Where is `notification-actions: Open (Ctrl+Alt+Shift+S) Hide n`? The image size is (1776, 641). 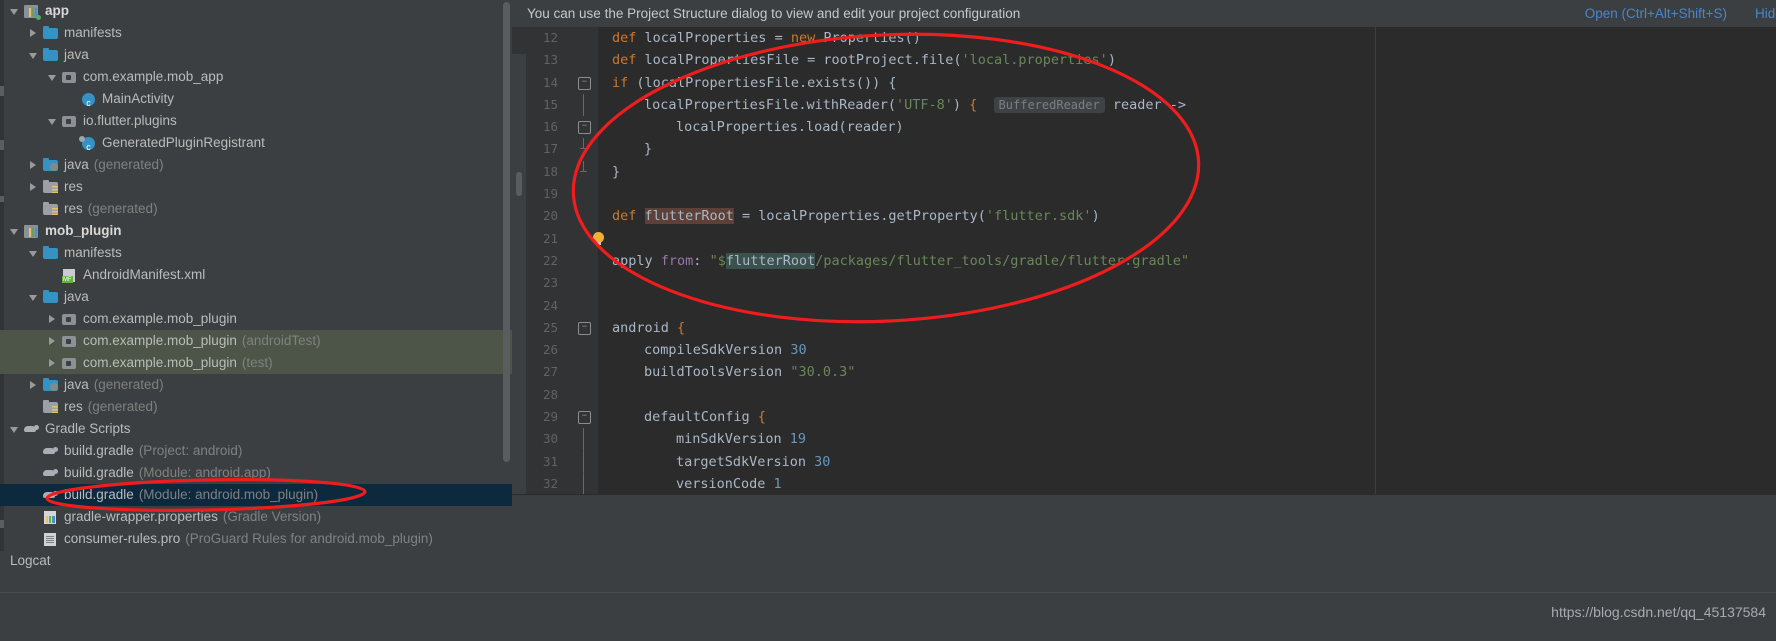 notification-actions: Open (Ctrl+Alt+Shift+S) Hide n is located at coordinates (1666, 13).